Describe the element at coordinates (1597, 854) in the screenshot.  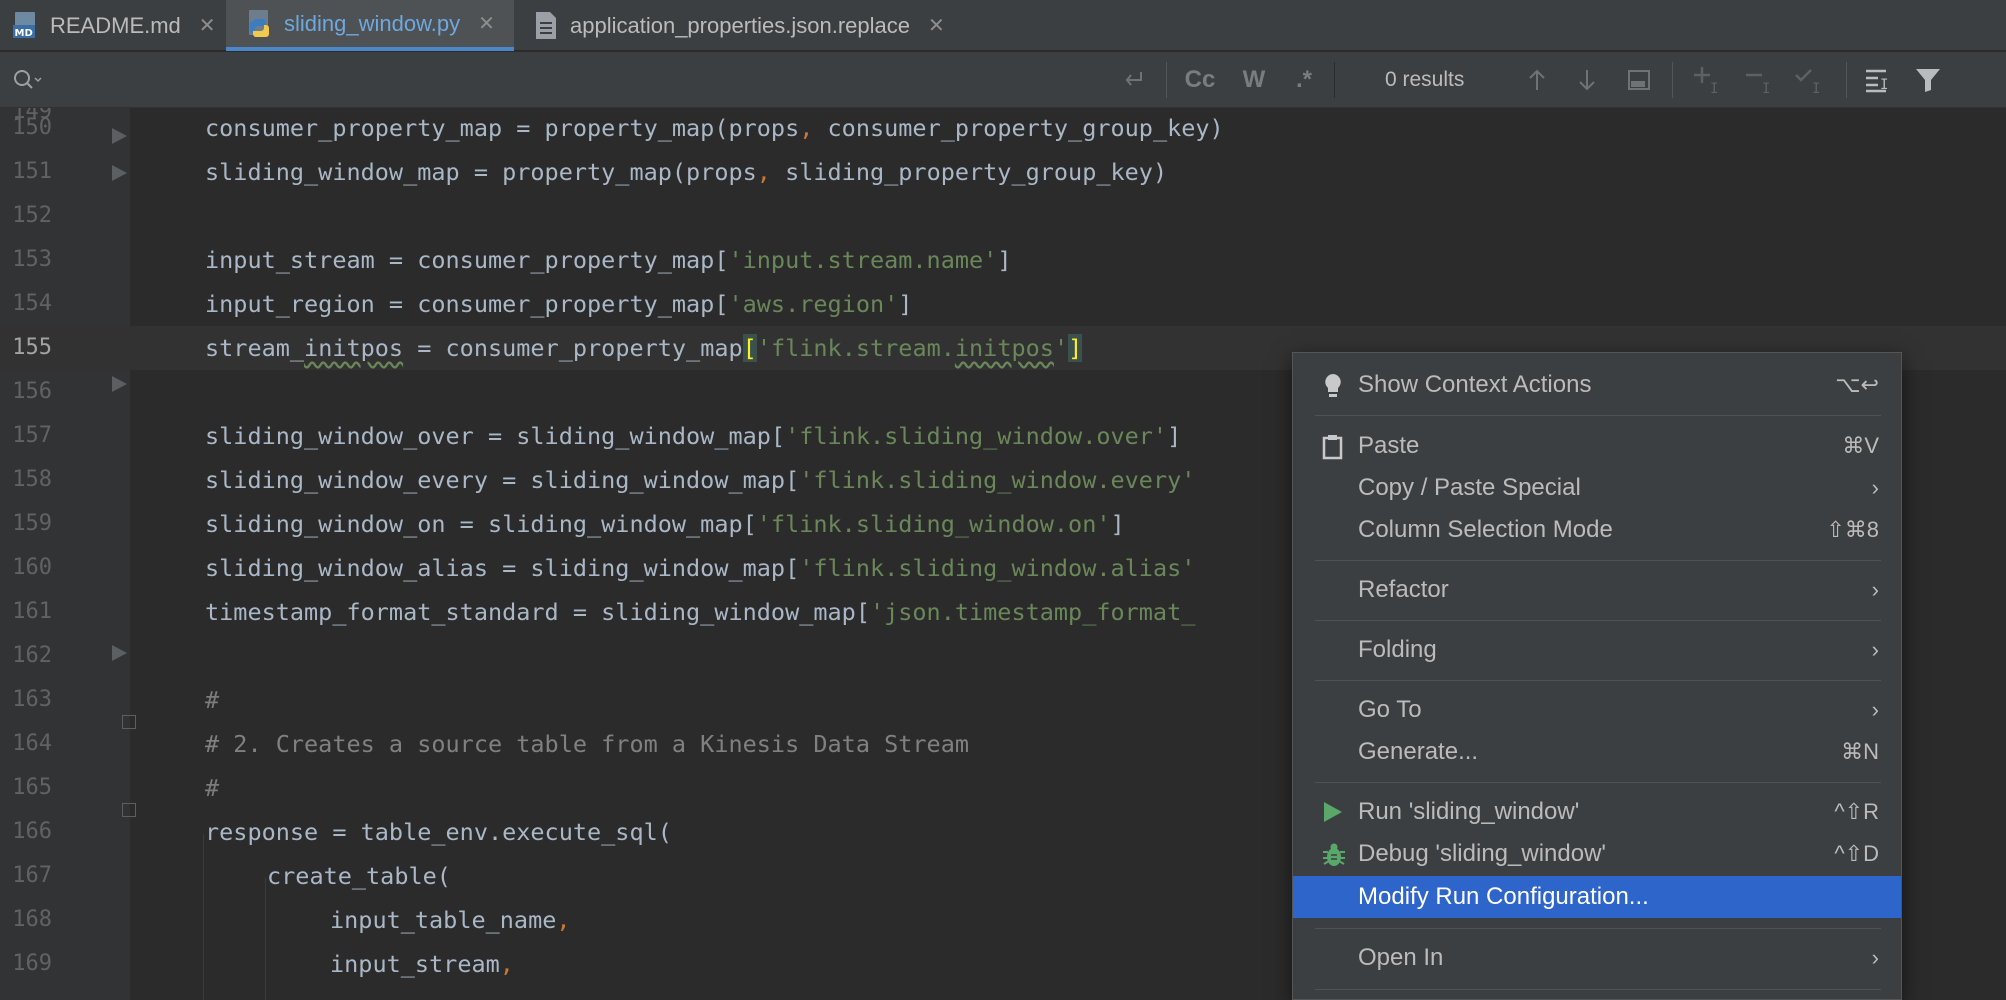
I see `menu-item-debug: Debug 'sliding_window' ^⇧D` at that location.